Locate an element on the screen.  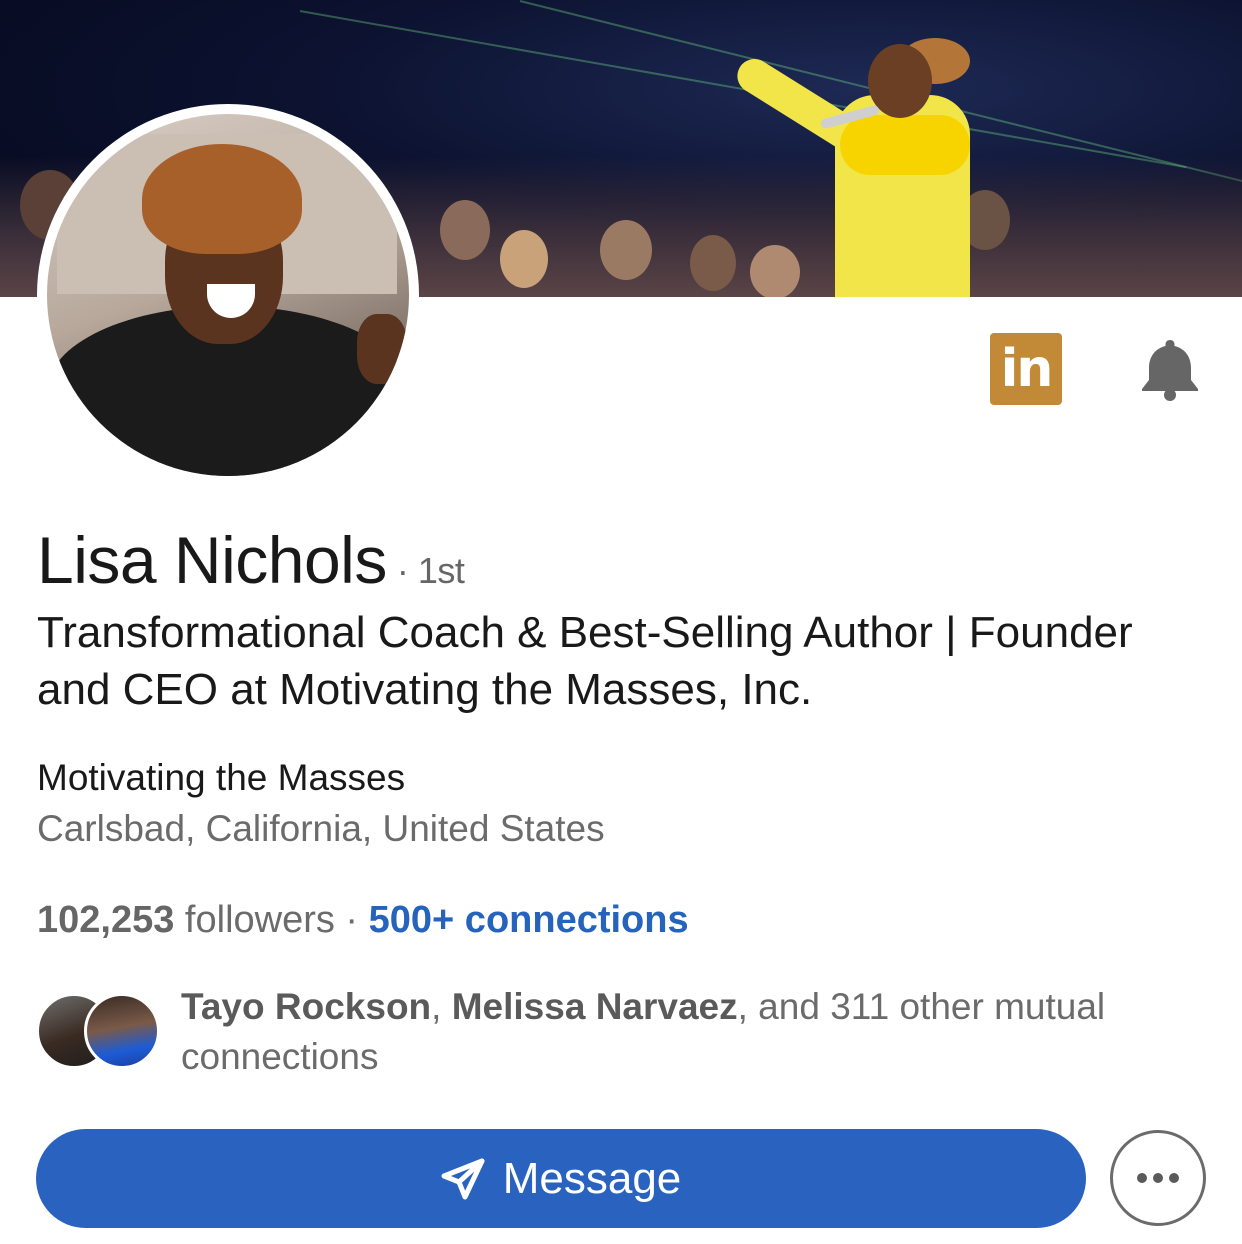
photo-hand is located at coordinates (382, 349).